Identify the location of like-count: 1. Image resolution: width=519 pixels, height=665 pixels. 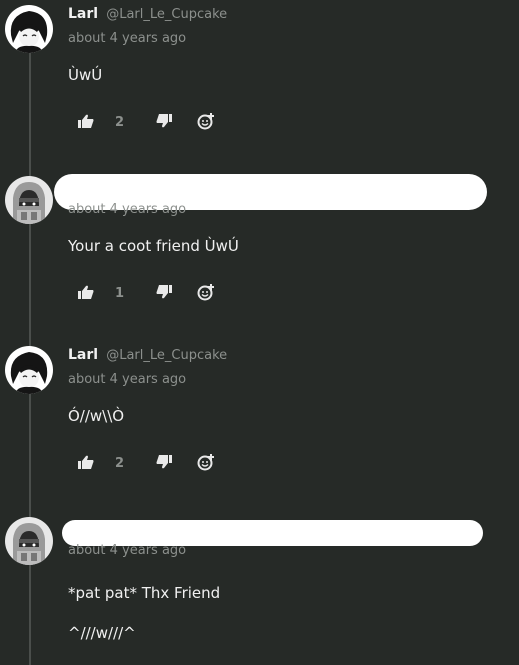
(120, 293).